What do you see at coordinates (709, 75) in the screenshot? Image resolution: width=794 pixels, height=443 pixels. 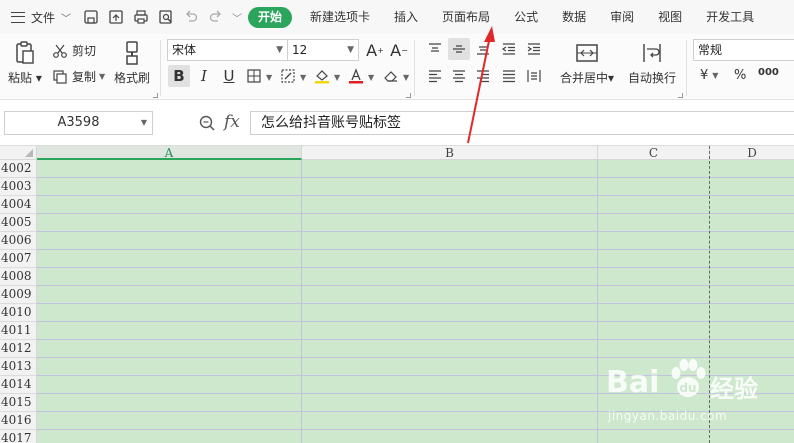 I see `currency-format-button: ¥ ▼` at bounding box center [709, 75].